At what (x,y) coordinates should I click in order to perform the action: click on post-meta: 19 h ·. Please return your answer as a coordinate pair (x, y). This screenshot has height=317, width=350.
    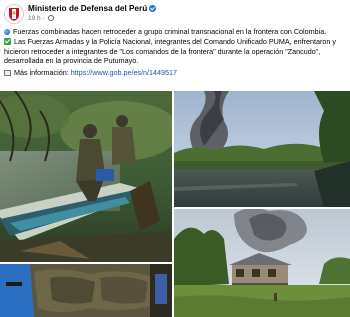
    Looking at the image, I should click on (41, 18).